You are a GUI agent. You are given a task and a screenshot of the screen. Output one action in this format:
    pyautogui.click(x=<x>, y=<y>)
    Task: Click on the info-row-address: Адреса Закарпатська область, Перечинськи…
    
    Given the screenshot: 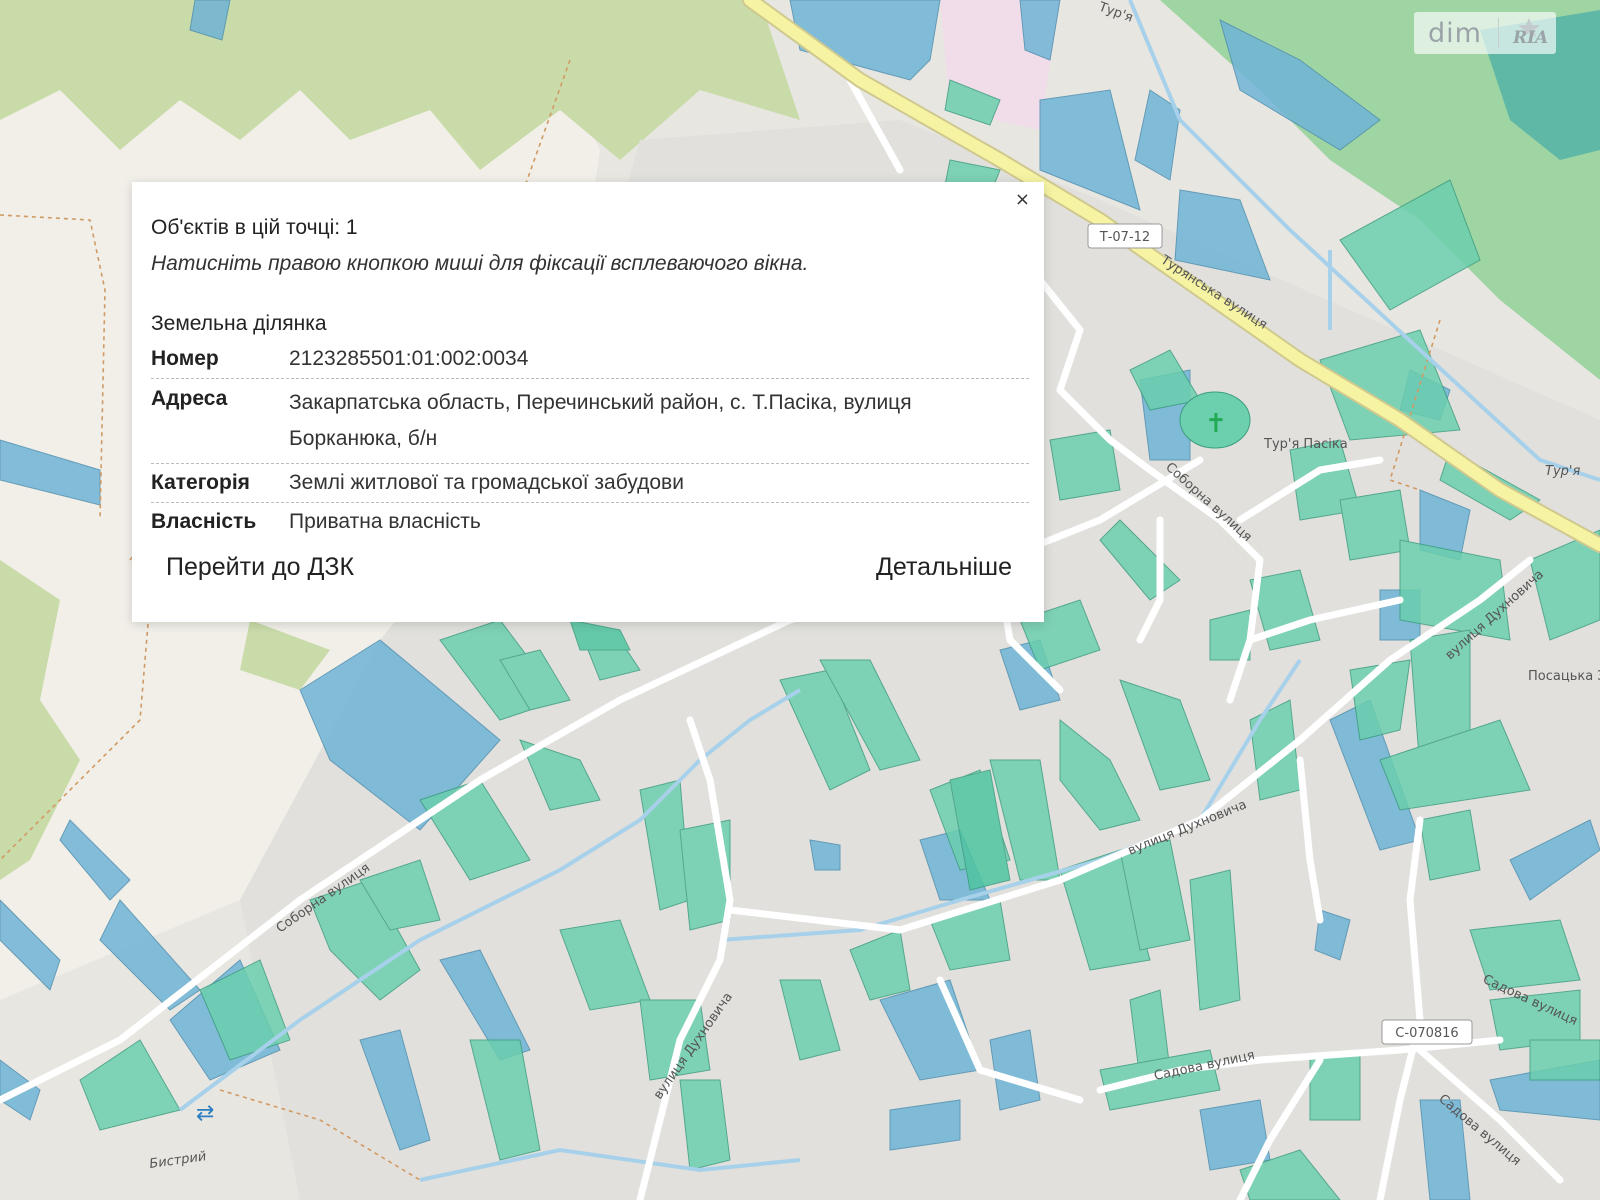 What is the action you would take?
    pyautogui.click(x=590, y=421)
    